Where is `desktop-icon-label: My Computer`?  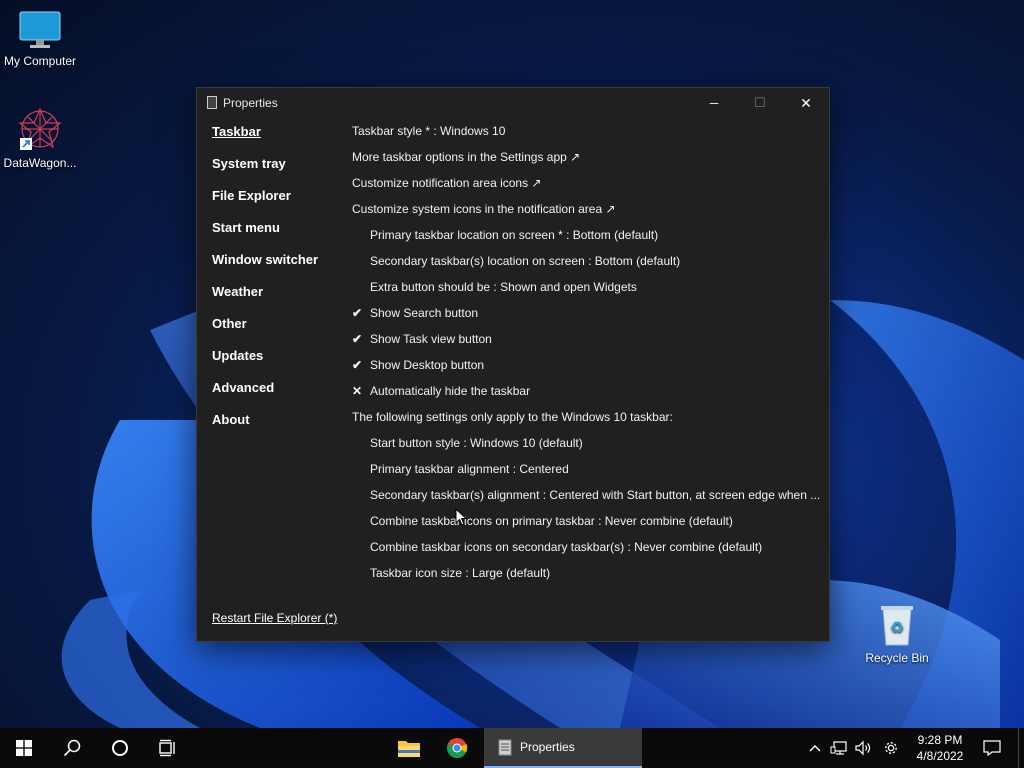 desktop-icon-label: My Computer is located at coordinates (40, 61).